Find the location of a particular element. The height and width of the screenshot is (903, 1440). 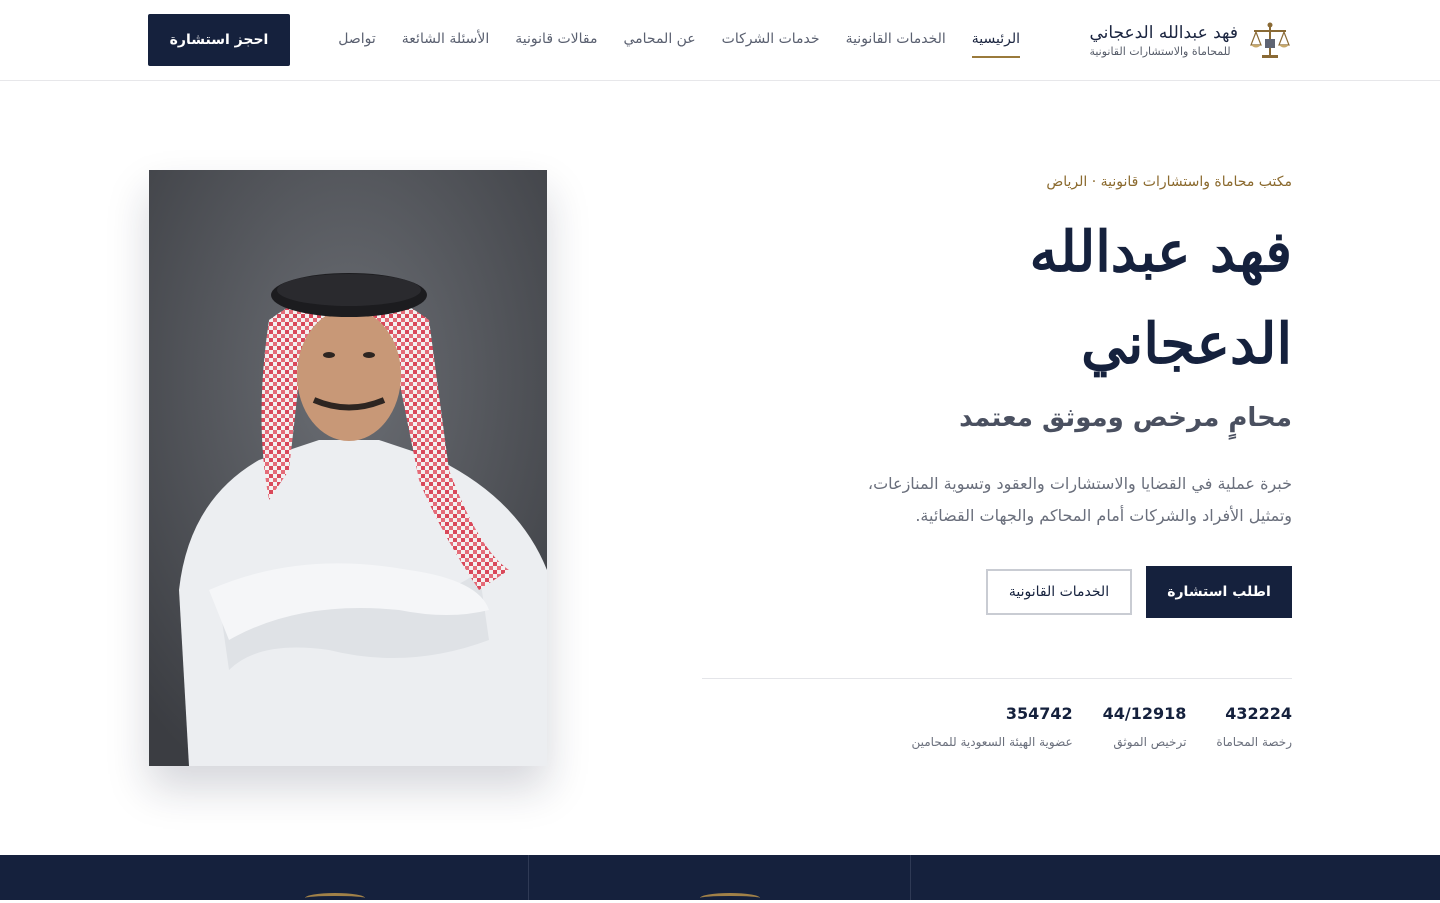

stat-label: رخصة المحاماة is located at coordinates (1254, 742).